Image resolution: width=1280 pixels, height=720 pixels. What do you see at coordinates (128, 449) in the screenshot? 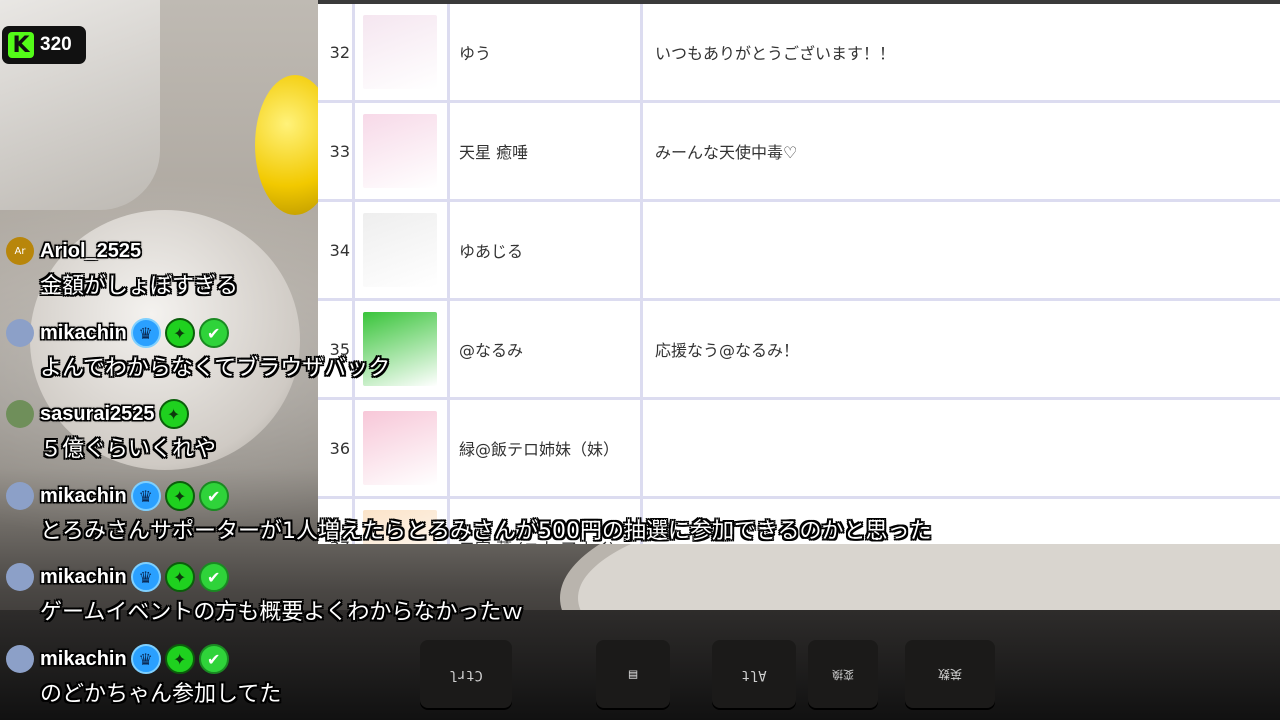
I see `chat-message-text: ５億ぐらいくれや` at bounding box center [128, 449].